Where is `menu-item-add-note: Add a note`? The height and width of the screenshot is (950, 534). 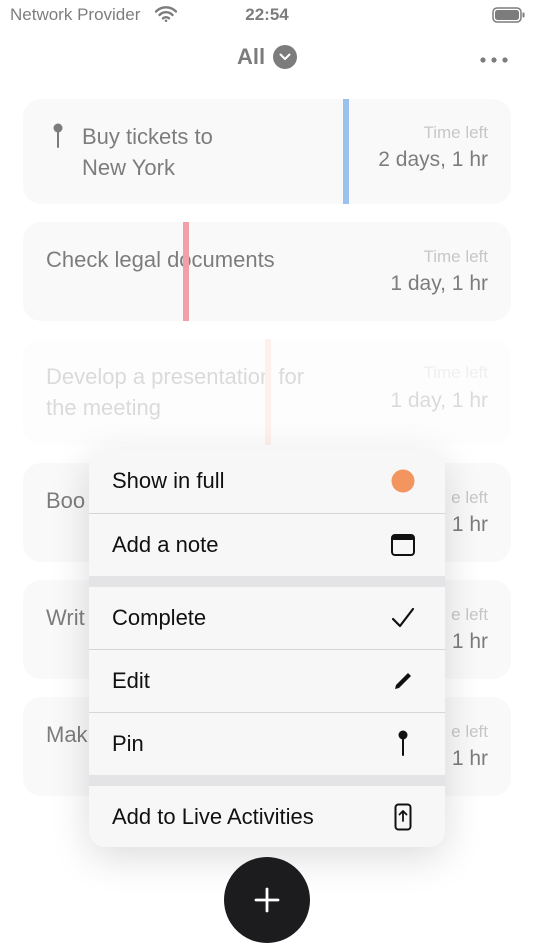 menu-item-add-note: Add a note is located at coordinates (267, 545).